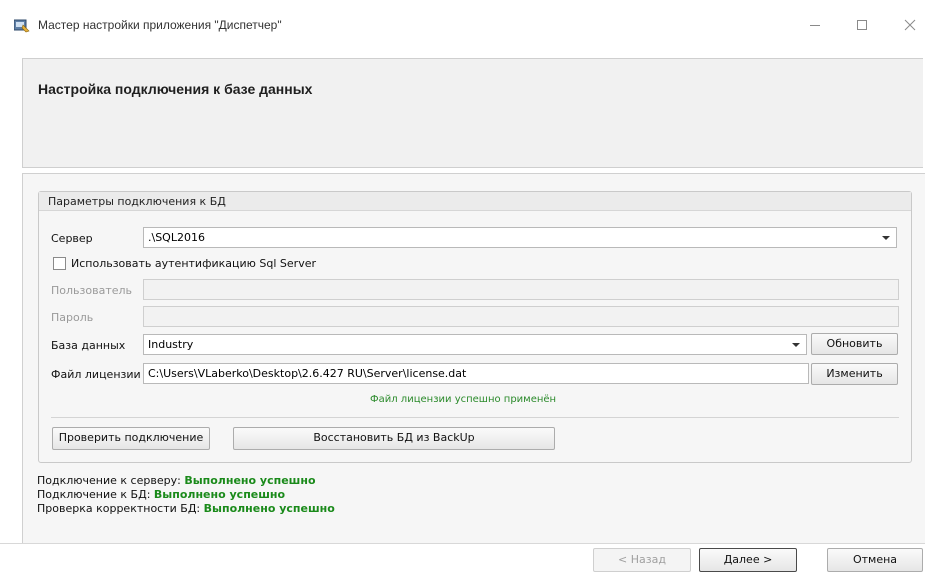  Describe the element at coordinates (92, 290) in the screenshot. I see `user-label: Пользователь` at that location.